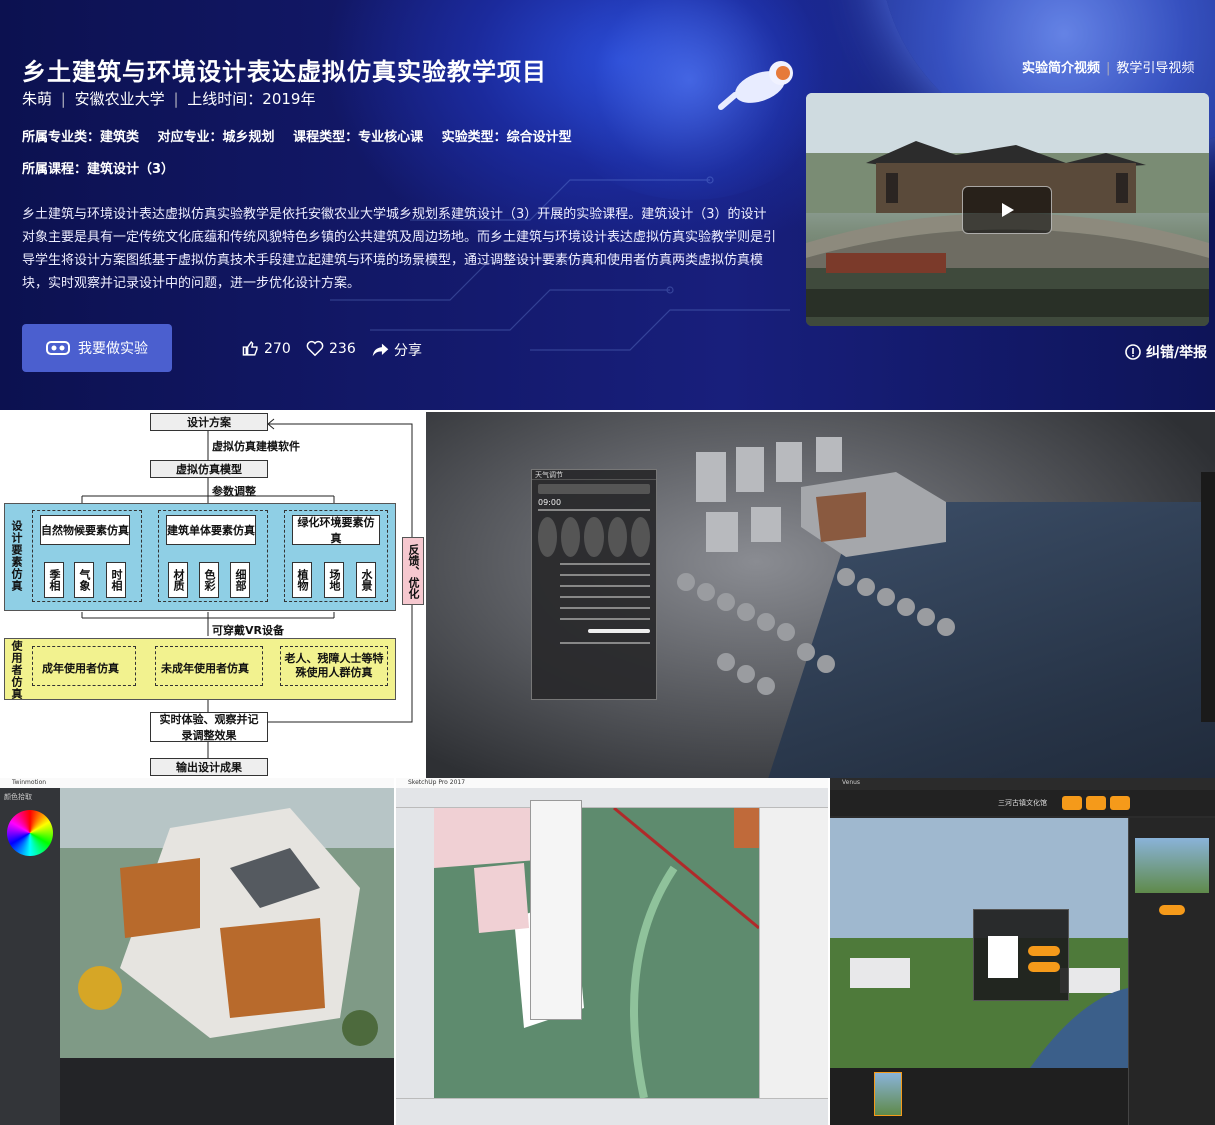 This screenshot has height=1125, width=1215. What do you see at coordinates (197, 783) in the screenshot?
I see `twinmotion-titlebar: Twinmotion` at bounding box center [197, 783].